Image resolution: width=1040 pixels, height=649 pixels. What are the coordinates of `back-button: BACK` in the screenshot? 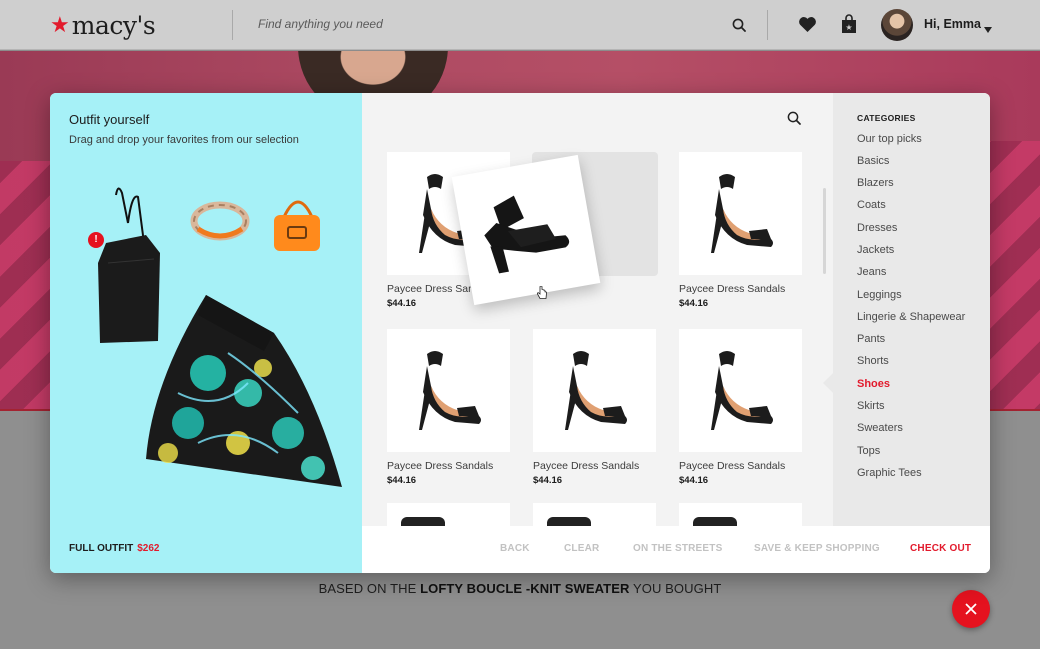 It's located at (515, 548).